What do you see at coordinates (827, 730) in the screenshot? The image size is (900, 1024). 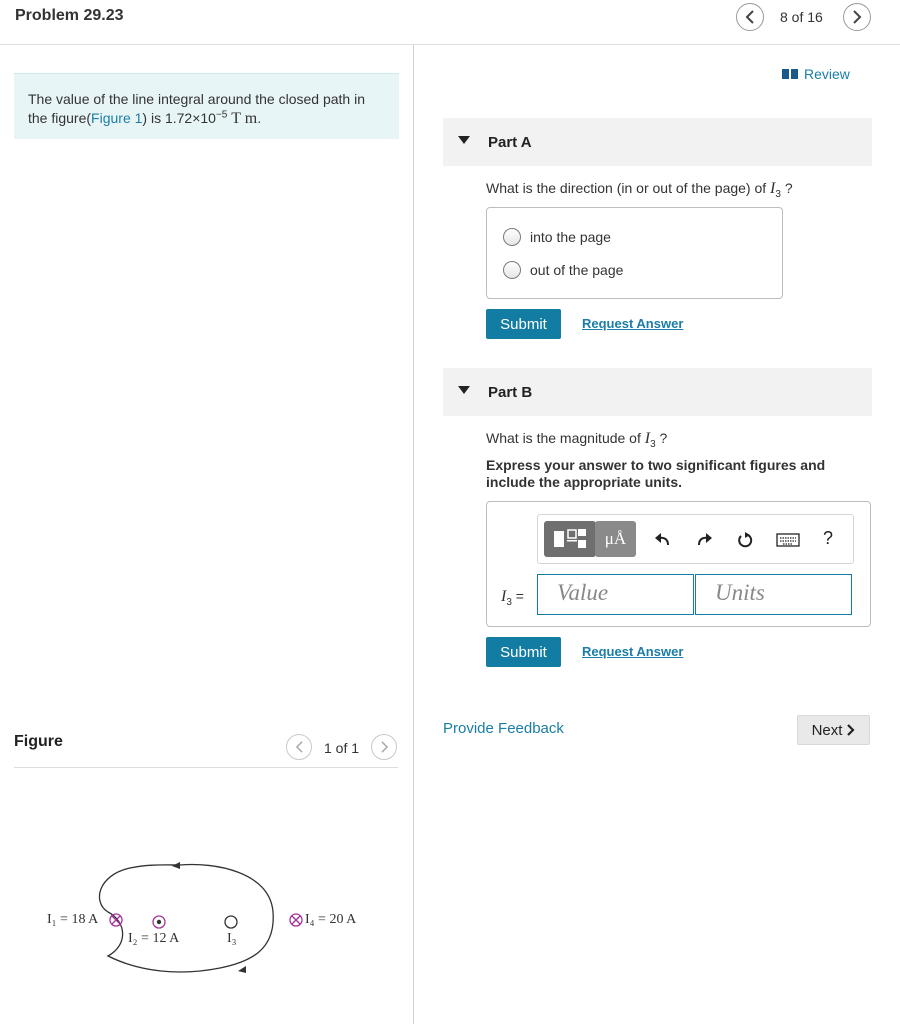 I see `next-button-label: Next` at bounding box center [827, 730].